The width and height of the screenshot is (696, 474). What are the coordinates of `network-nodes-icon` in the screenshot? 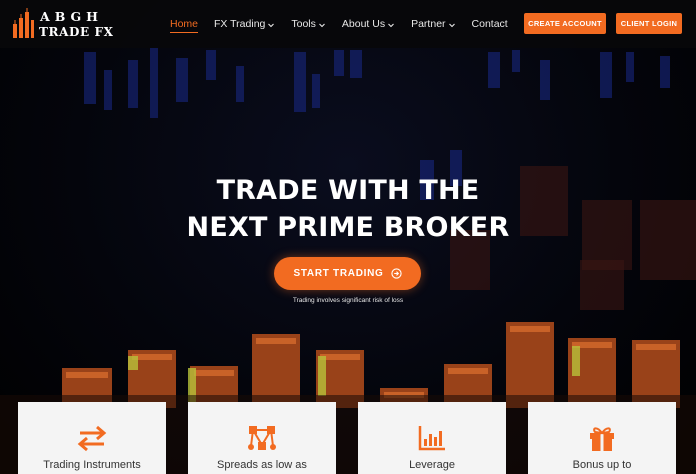 It's located at (262, 438).